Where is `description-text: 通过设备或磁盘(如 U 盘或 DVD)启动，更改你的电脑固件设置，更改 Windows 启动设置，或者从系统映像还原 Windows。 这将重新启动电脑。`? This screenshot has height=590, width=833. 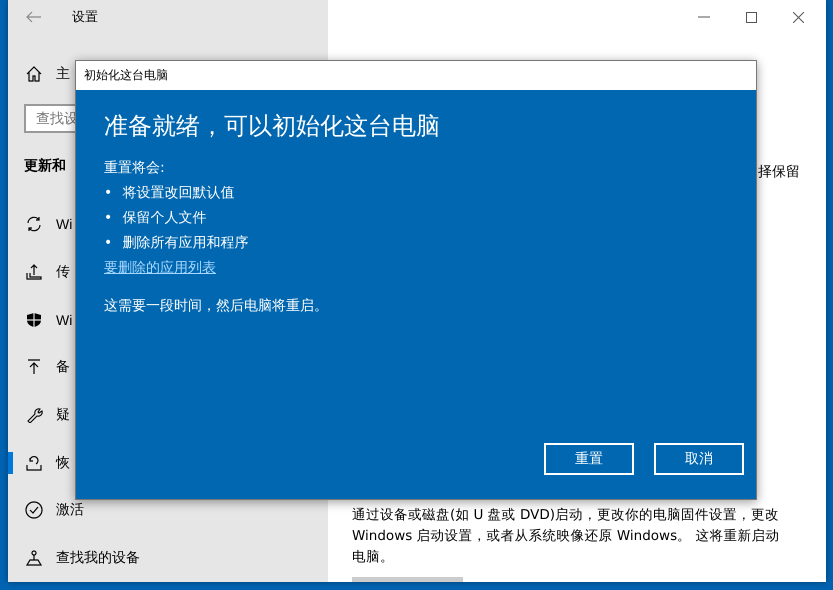 description-text: 通过设备或磁盘(如 U 盘或 DVD)启动，更改你的电脑固件设置，更改 Windows 启动设置，或者从系统映像还原 Windows。 这将重新启动电脑。 is located at coordinates (566, 536).